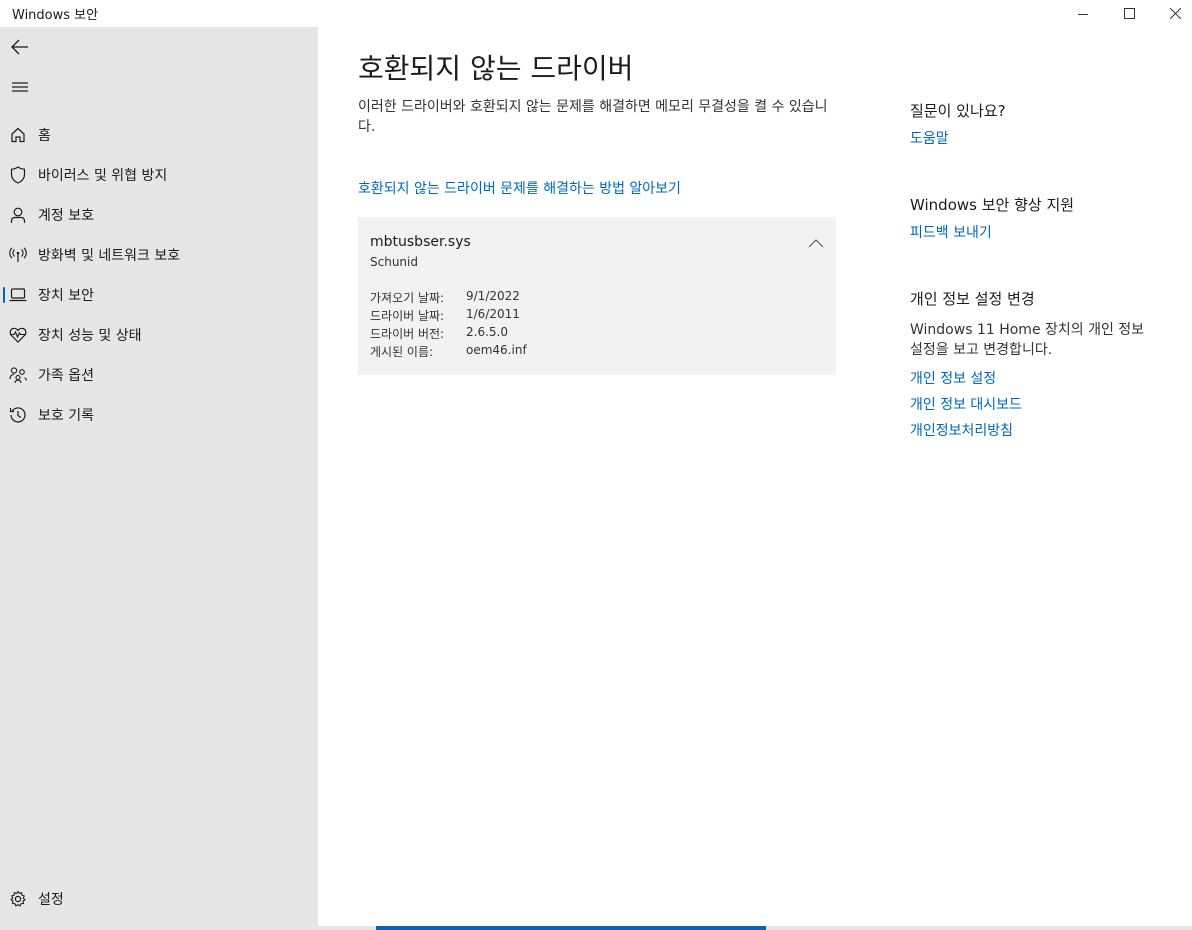 This screenshot has height=930, width=1192. I want to click on sidebar-item-family-options: 가족 옵션, so click(159, 375).